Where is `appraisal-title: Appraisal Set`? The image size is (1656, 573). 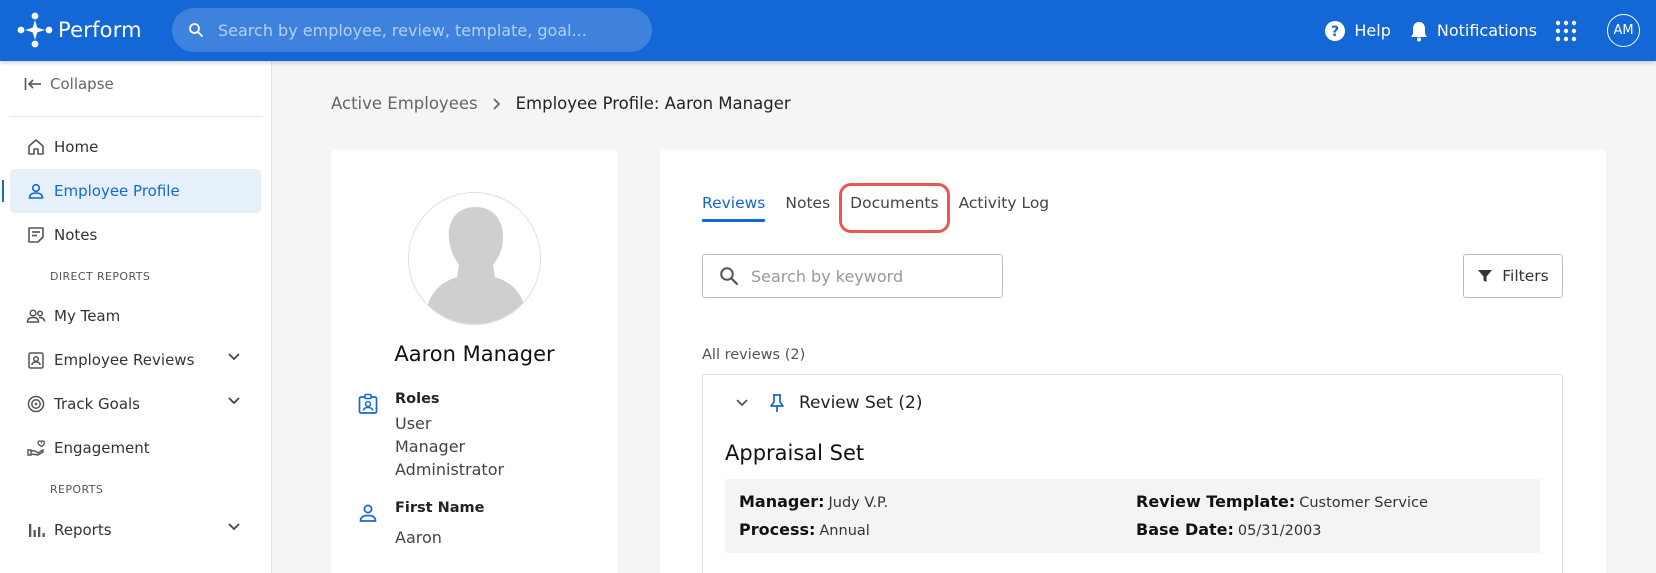
appraisal-title: Appraisal Set is located at coordinates (795, 453).